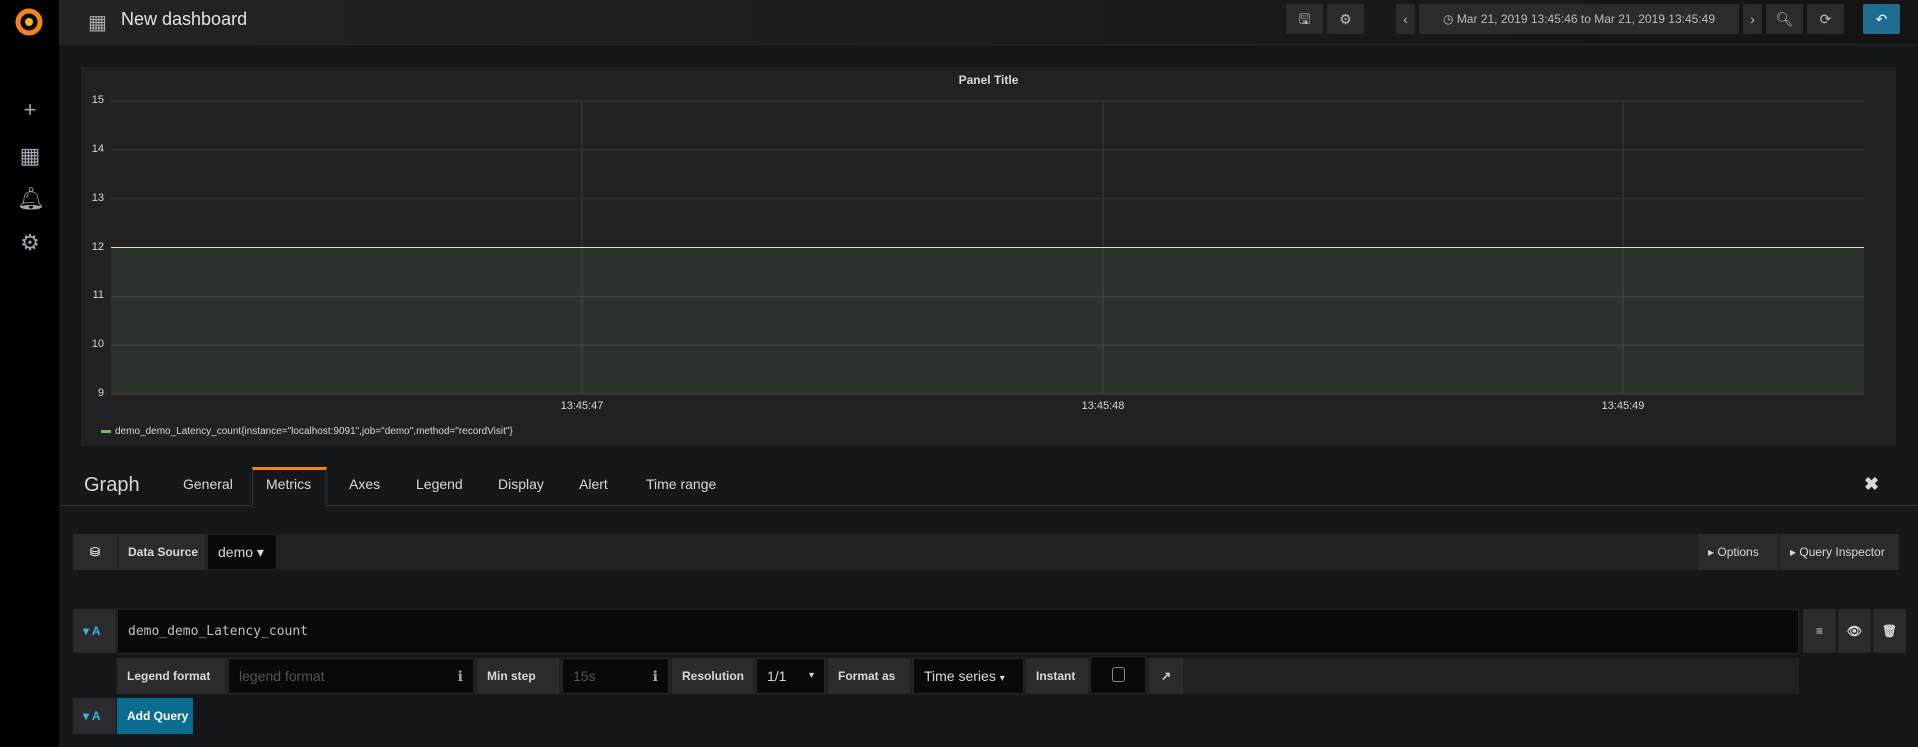 The width and height of the screenshot is (1918, 747). Describe the element at coordinates (155, 716) in the screenshot. I see `add-query-button: Add Query` at that location.